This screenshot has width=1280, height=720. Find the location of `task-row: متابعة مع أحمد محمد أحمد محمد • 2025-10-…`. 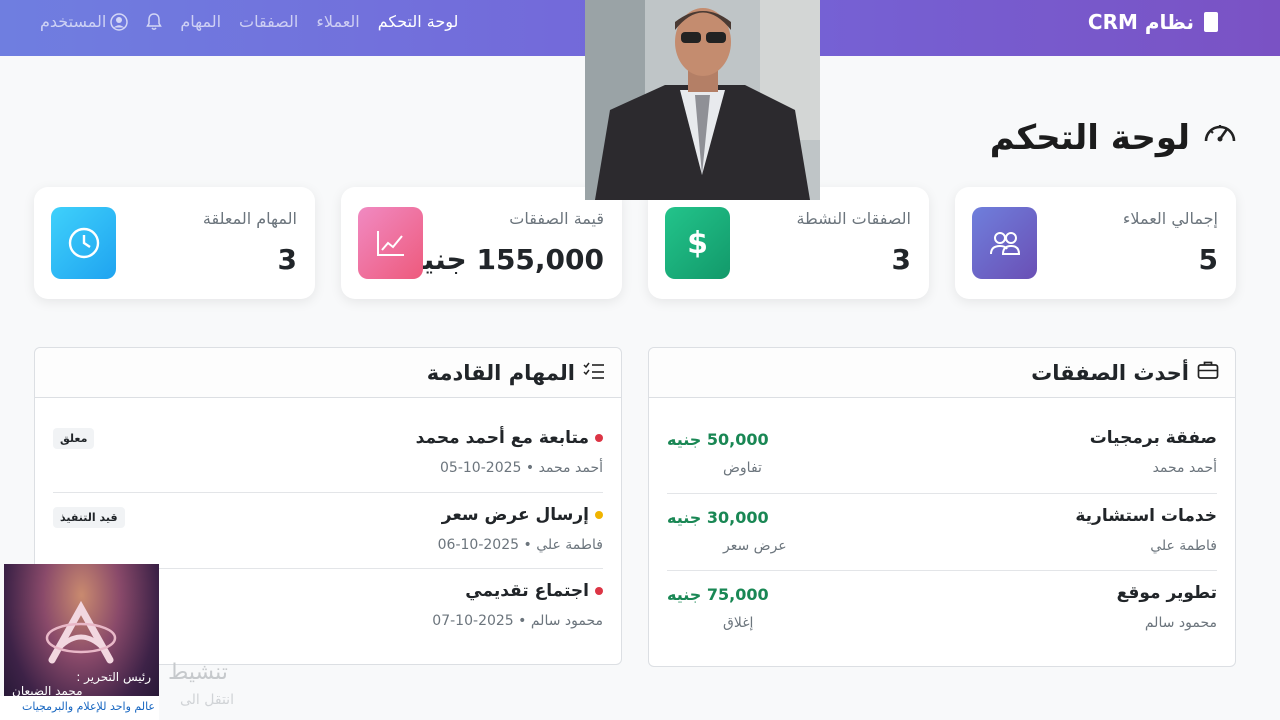

task-row: متابعة مع أحمد محمد أحمد محمد • 2025-10-… is located at coordinates (328, 437).